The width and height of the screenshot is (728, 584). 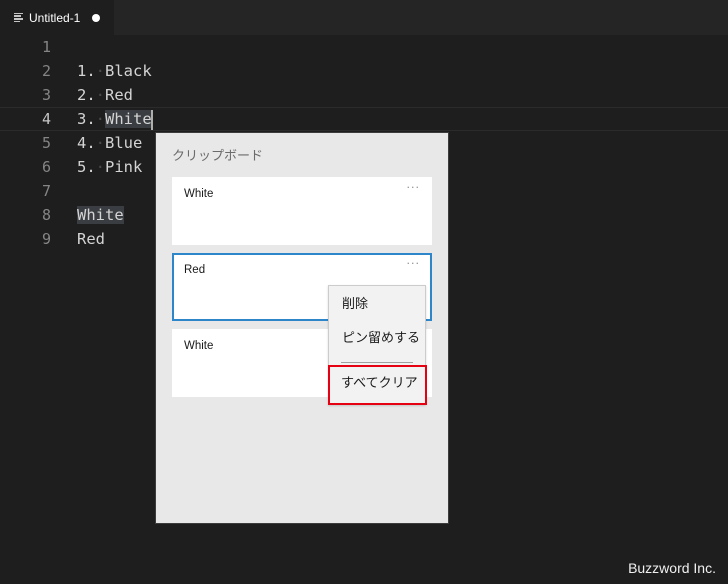 I want to click on list-marker: 3., so click(x=86, y=119).